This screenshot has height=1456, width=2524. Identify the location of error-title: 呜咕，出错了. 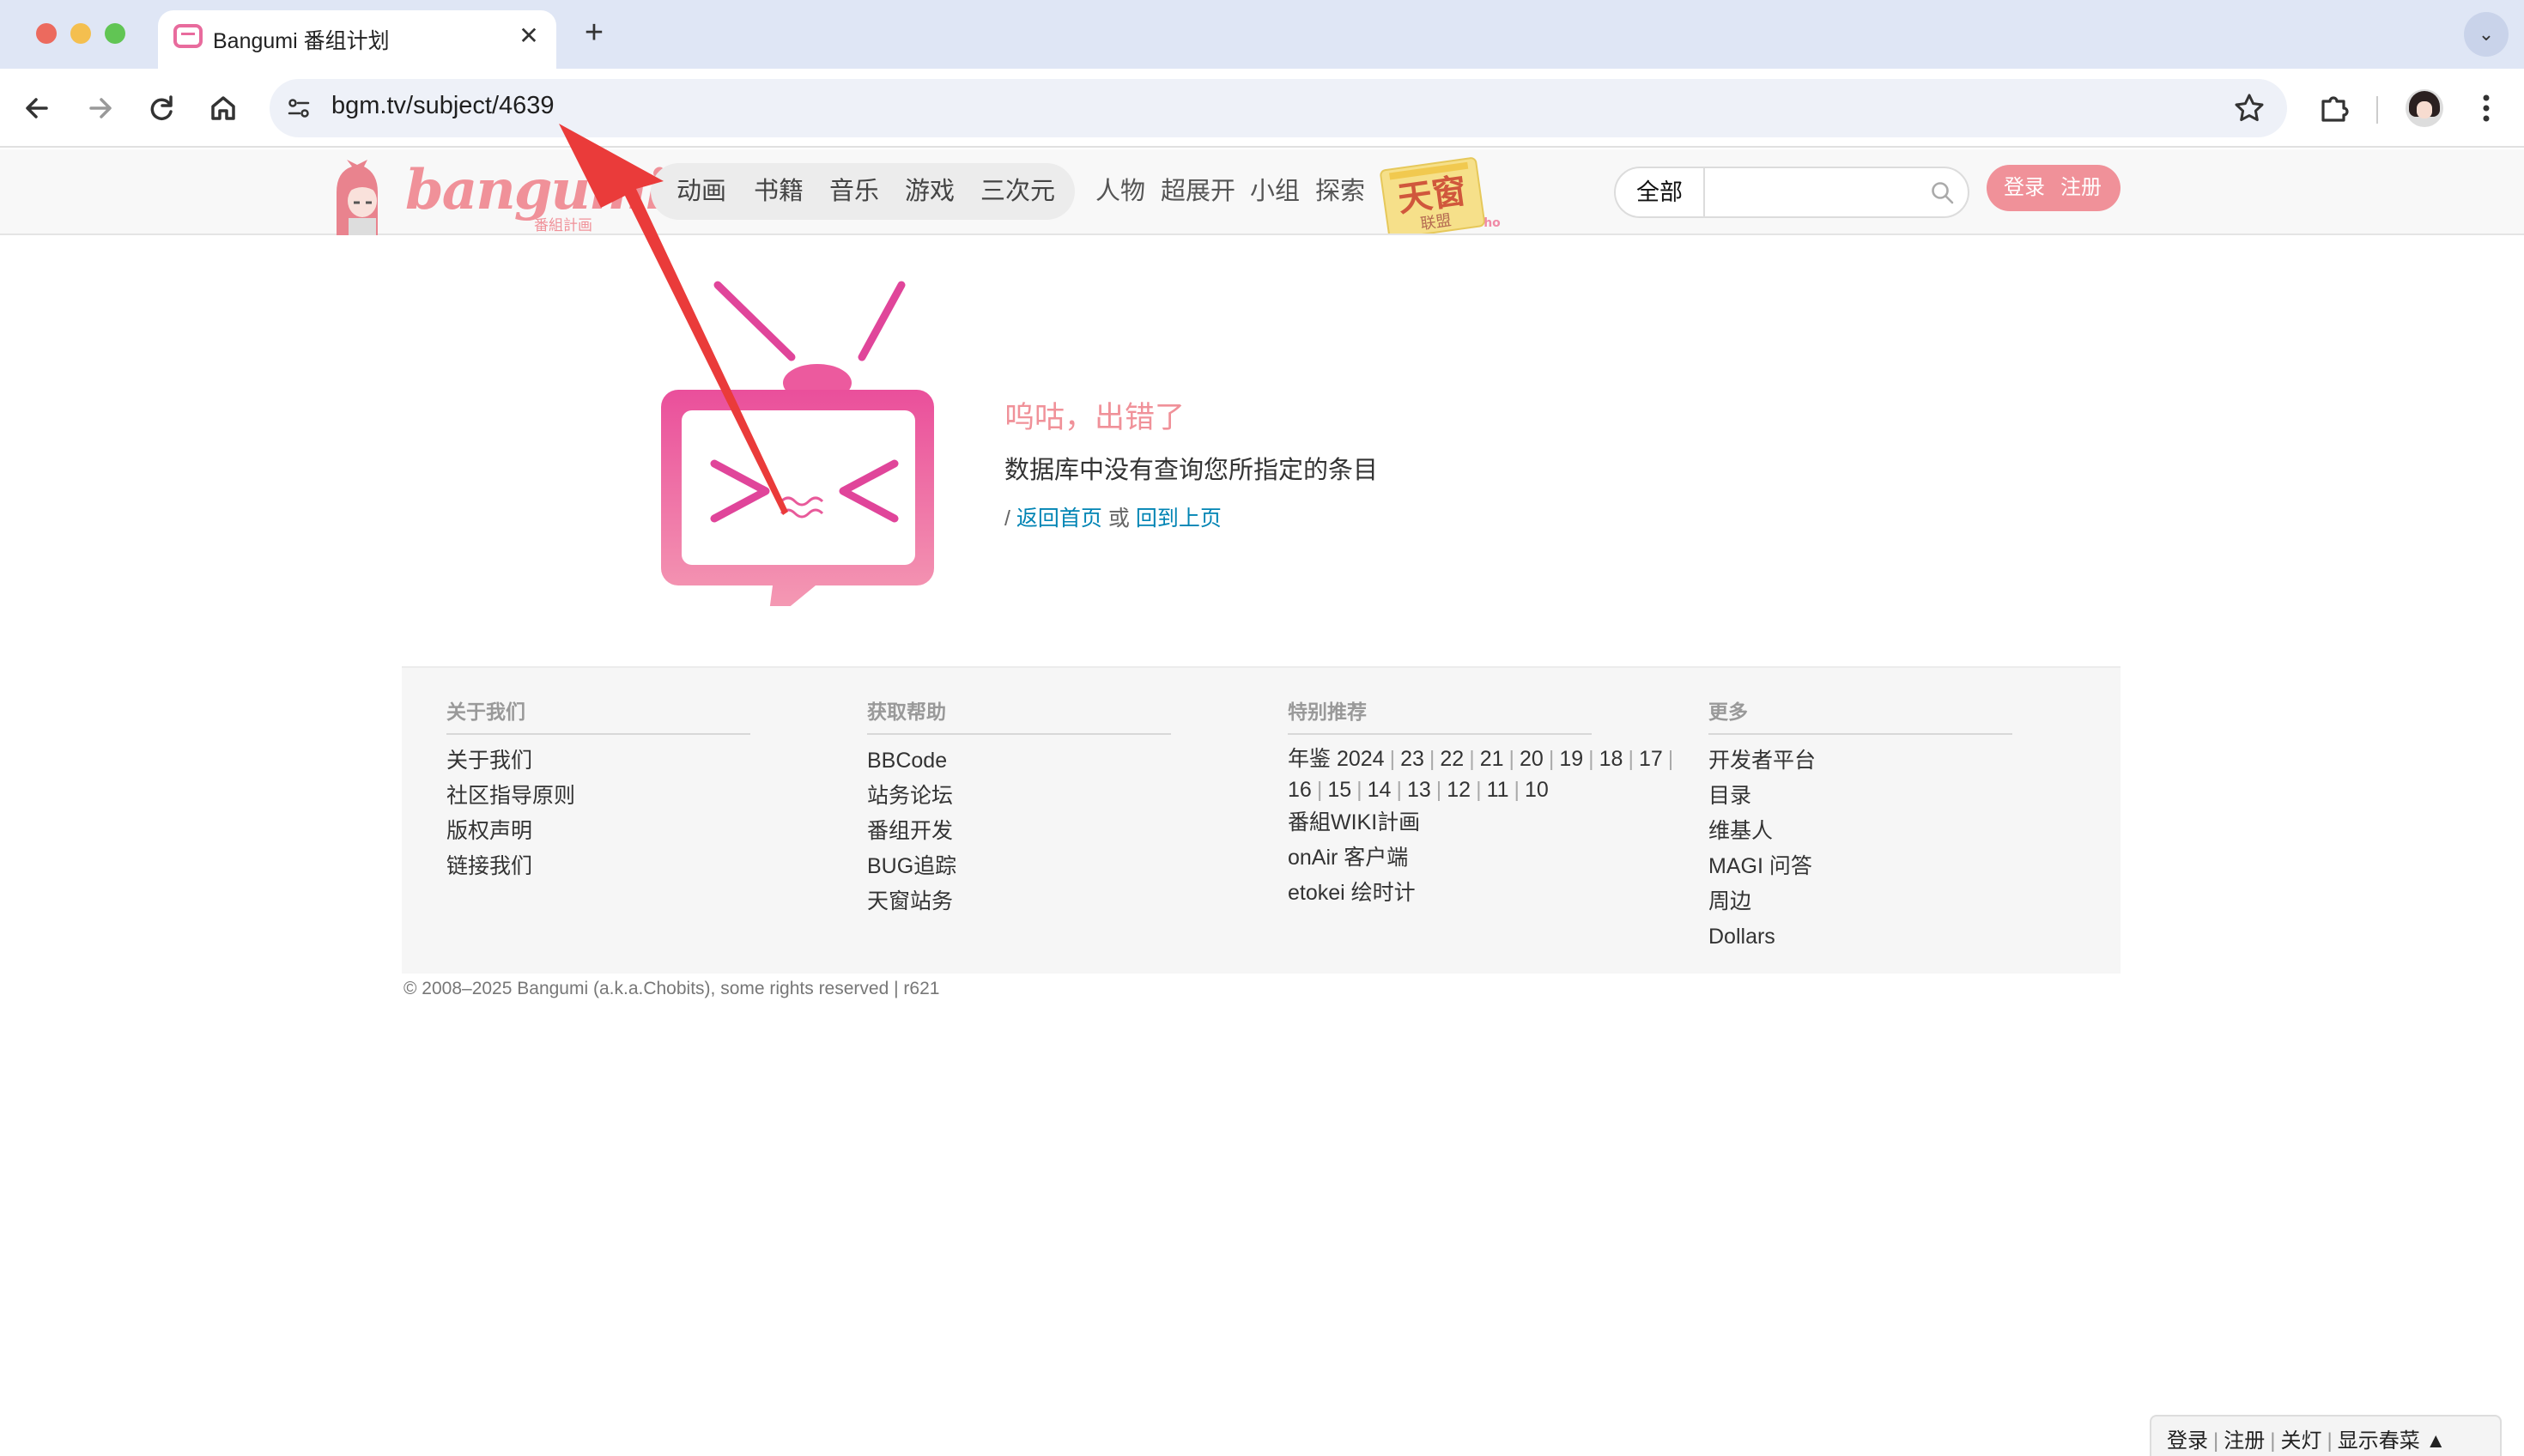
(1095, 418).